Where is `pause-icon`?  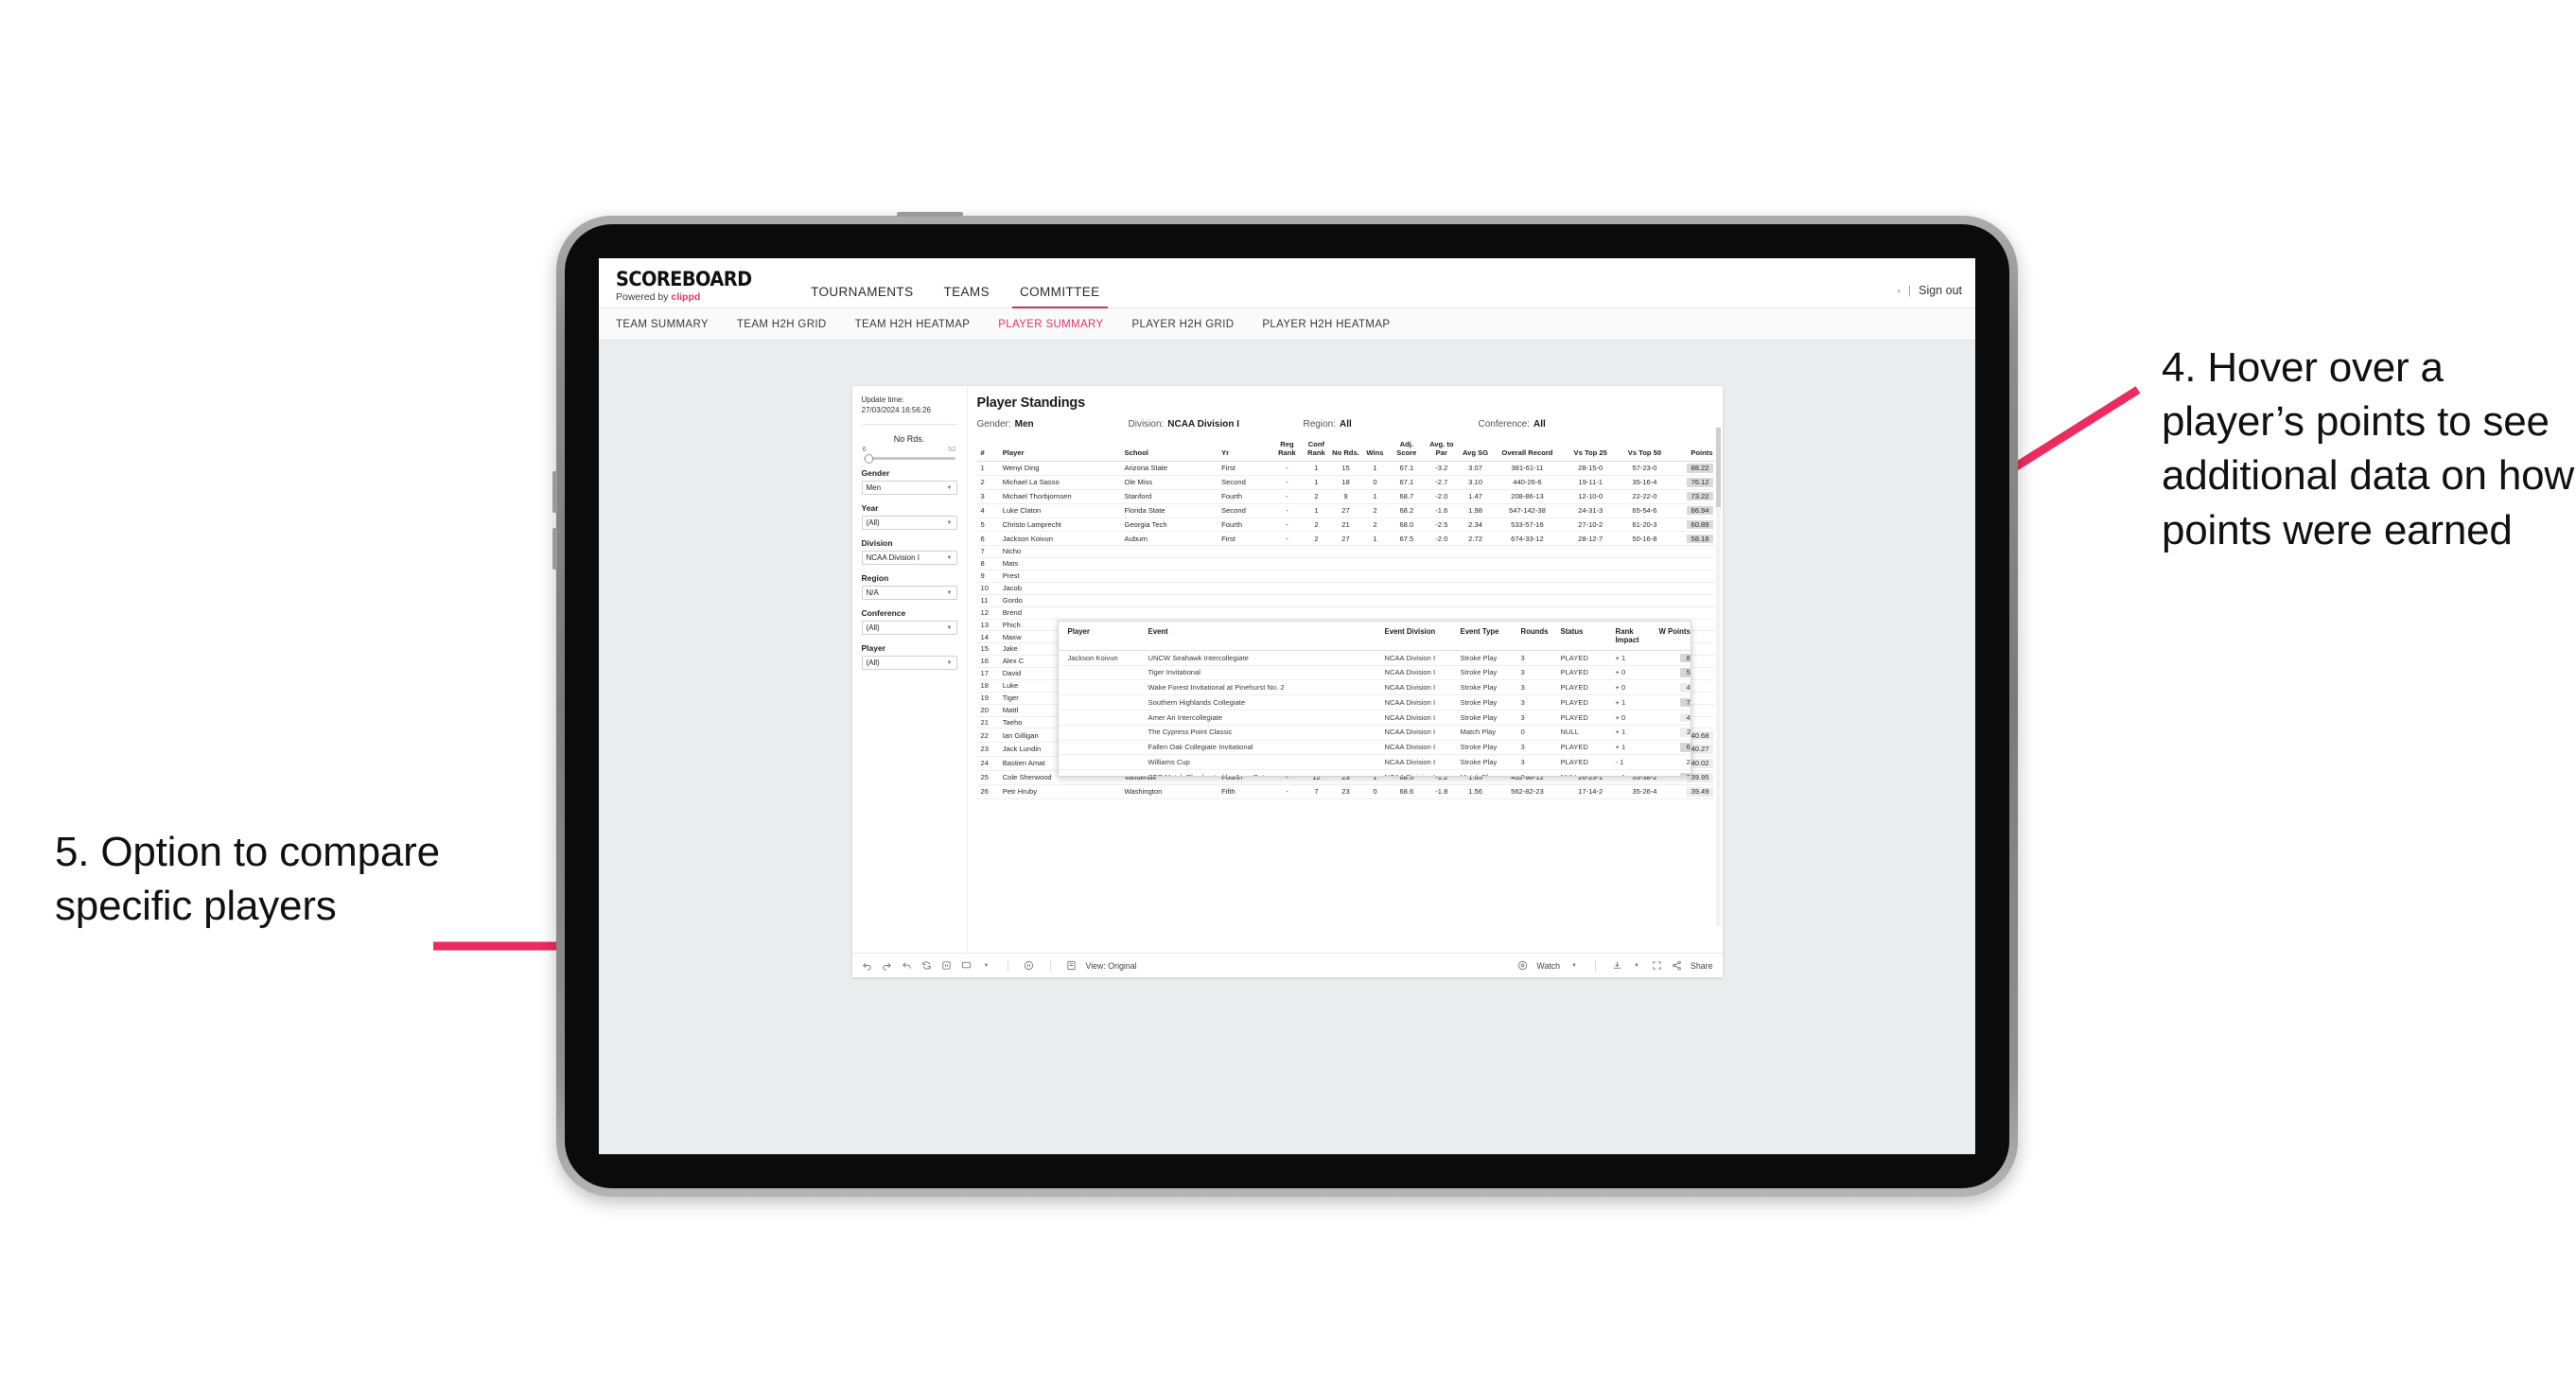
pause-icon is located at coordinates (947, 966).